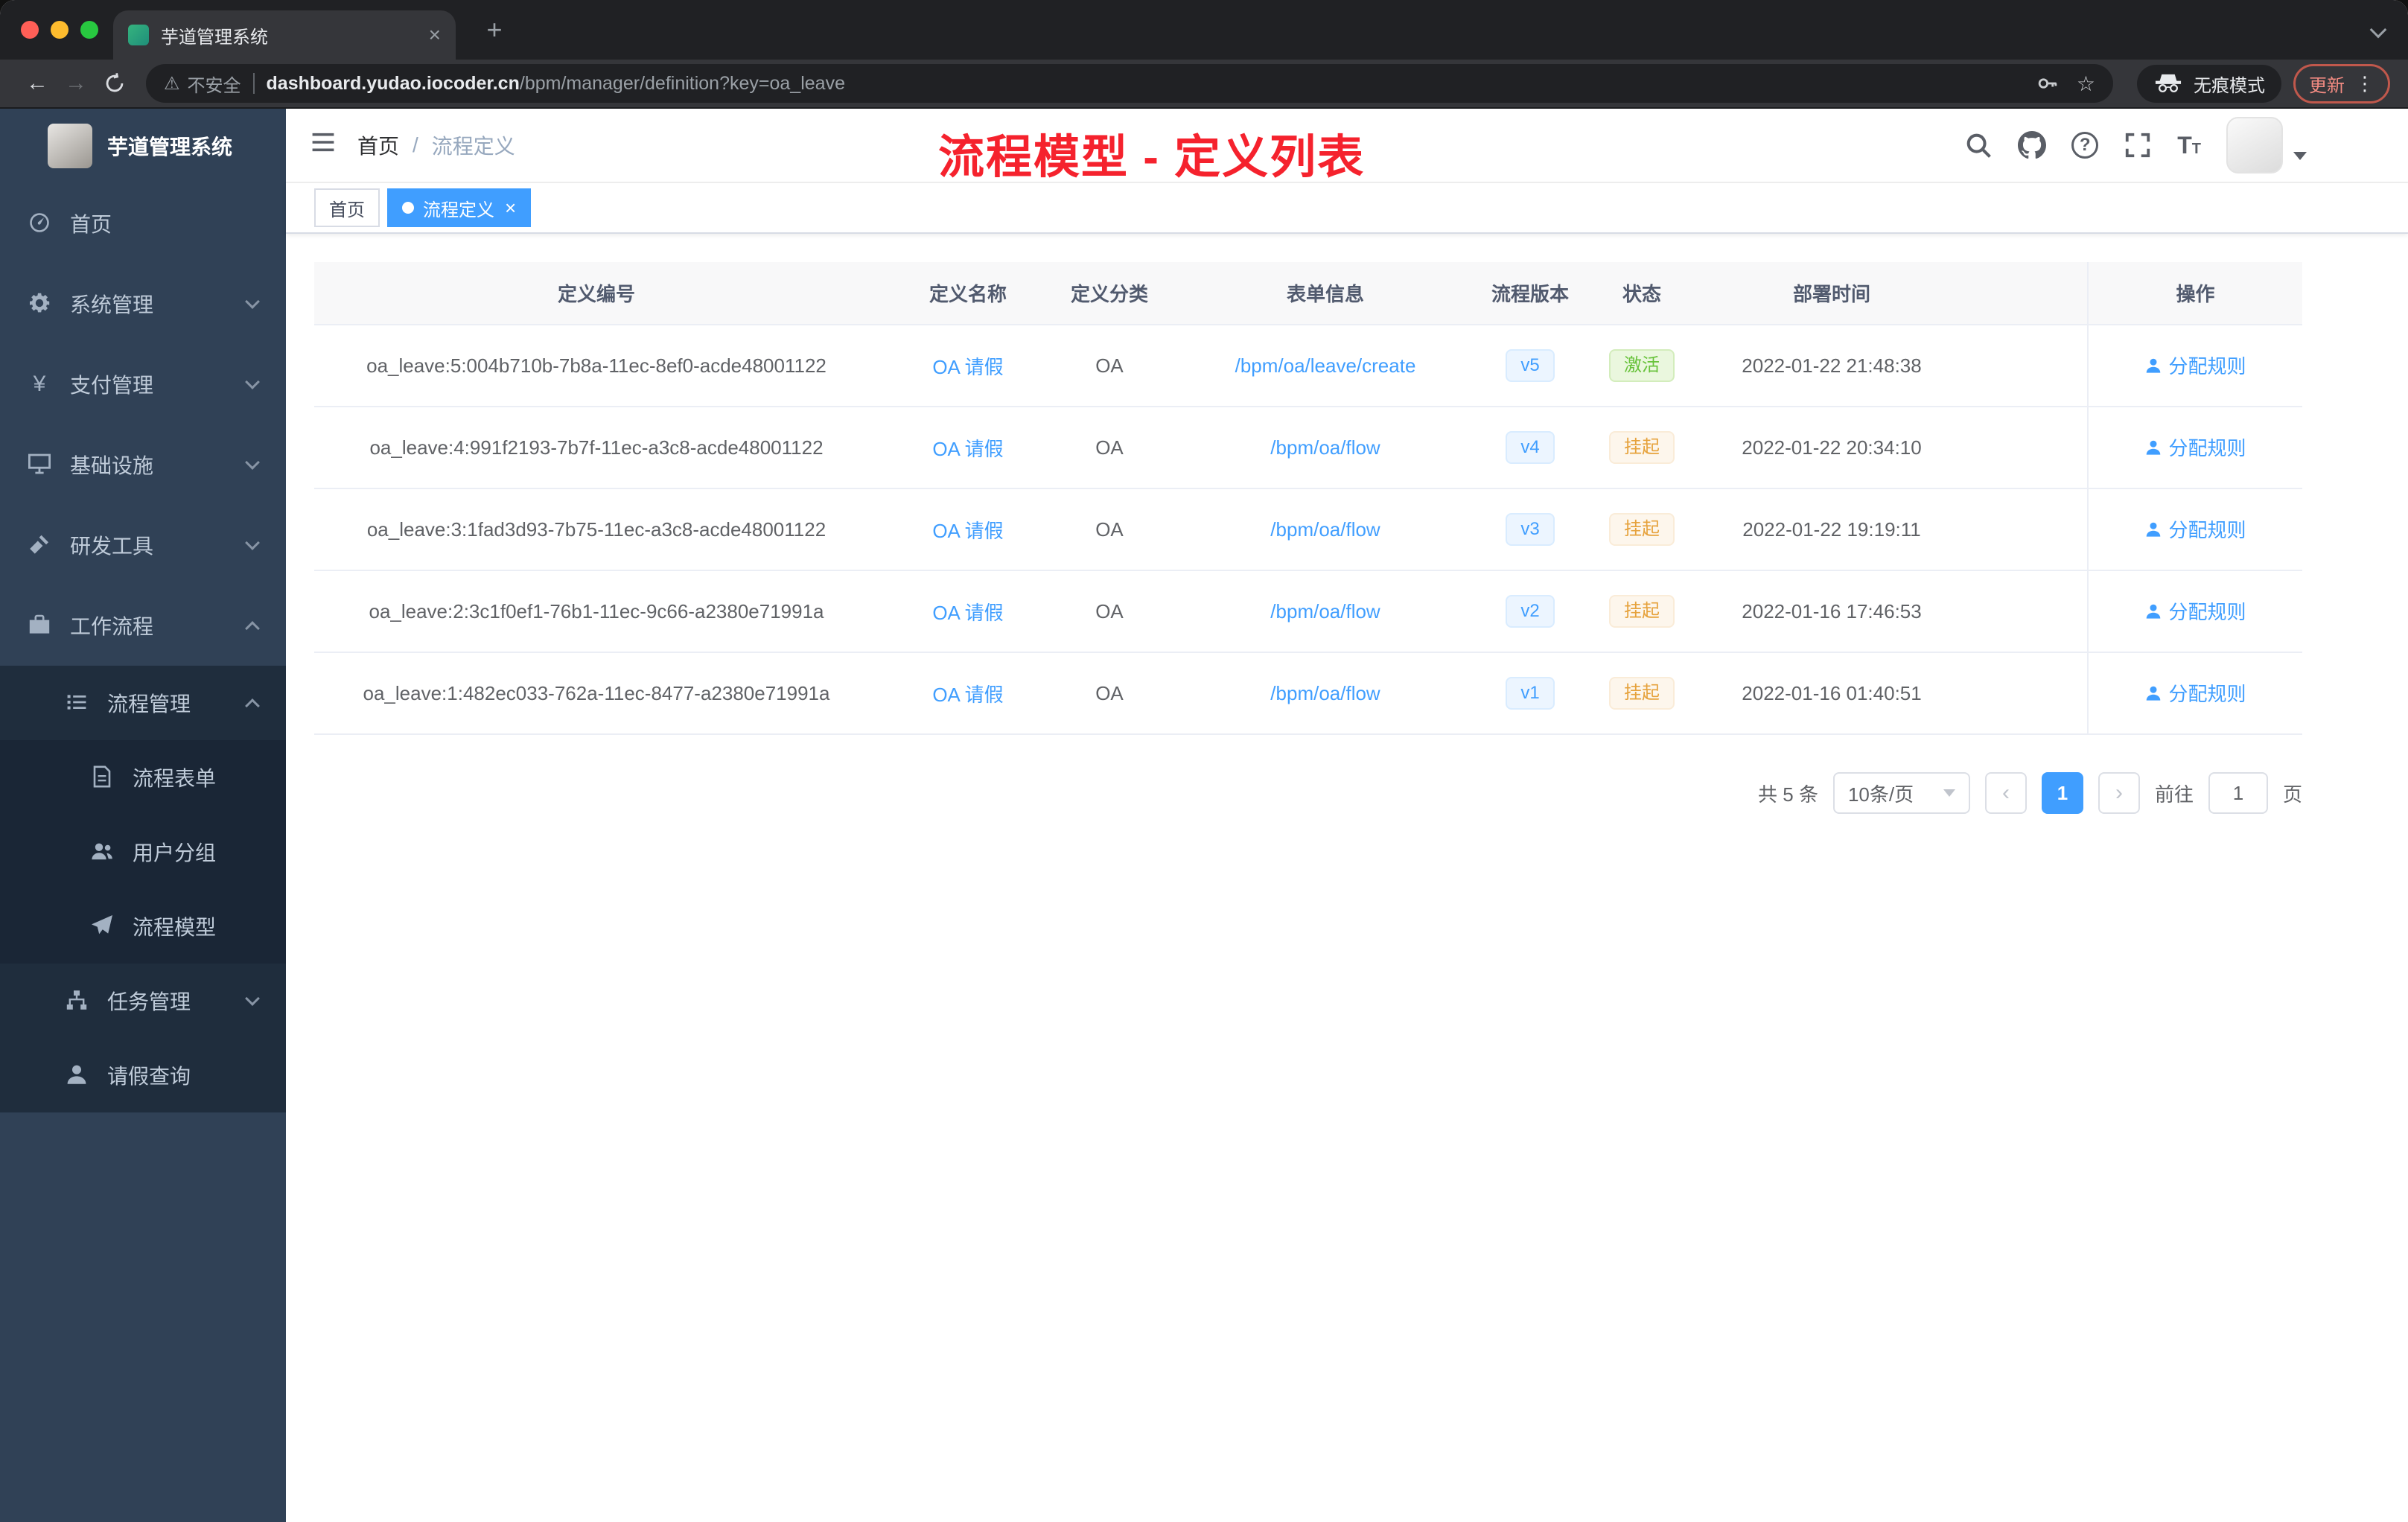 The width and height of the screenshot is (2408, 1522). Describe the element at coordinates (214, 84) in the screenshot. I see `security-label: 不安全` at that location.